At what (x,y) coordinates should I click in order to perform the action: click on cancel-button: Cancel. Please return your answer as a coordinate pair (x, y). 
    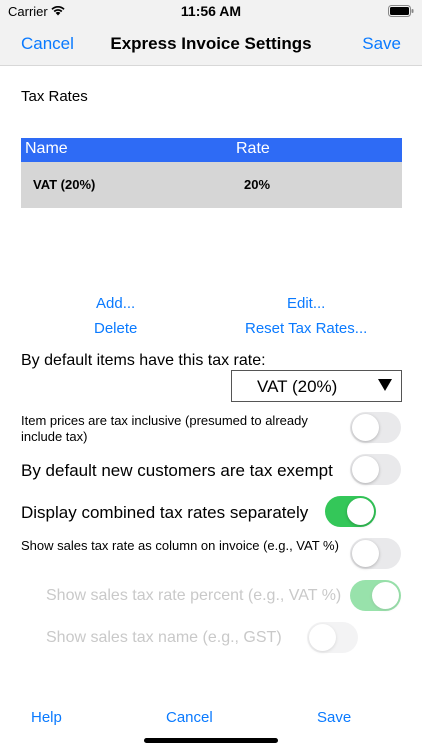
    Looking at the image, I should click on (189, 717).